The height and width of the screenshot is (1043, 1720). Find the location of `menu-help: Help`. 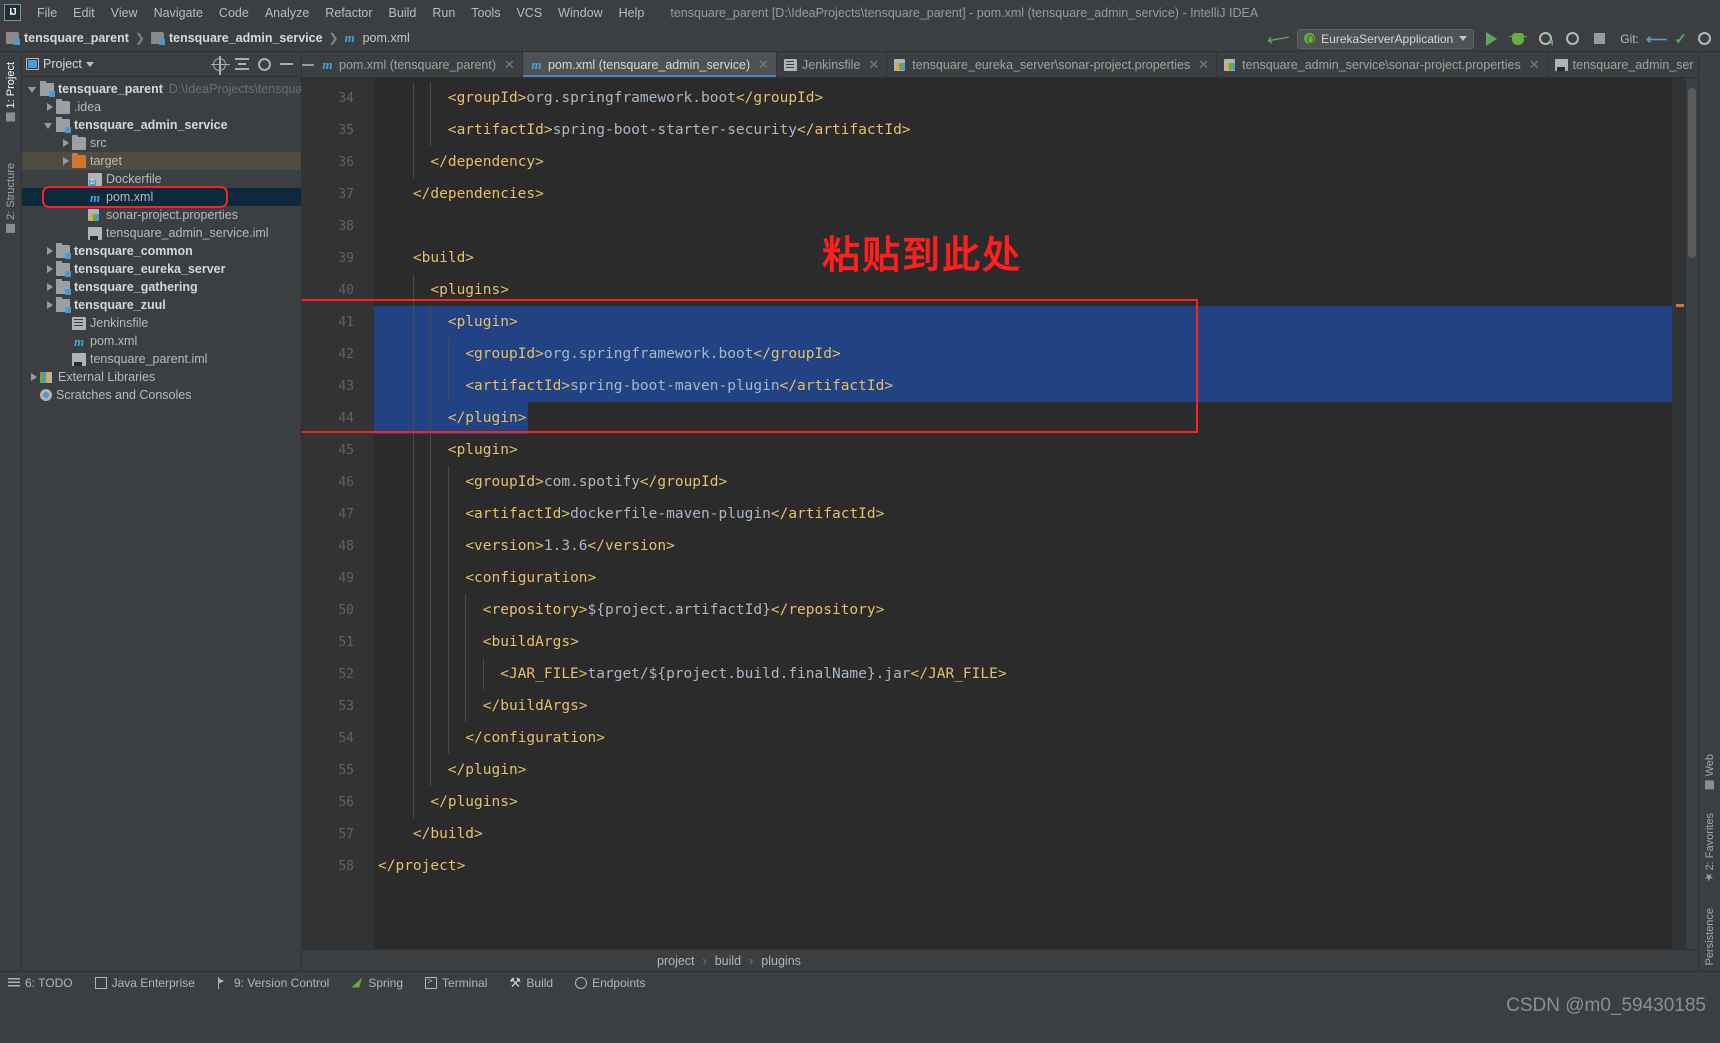

menu-help: Help is located at coordinates (632, 13).